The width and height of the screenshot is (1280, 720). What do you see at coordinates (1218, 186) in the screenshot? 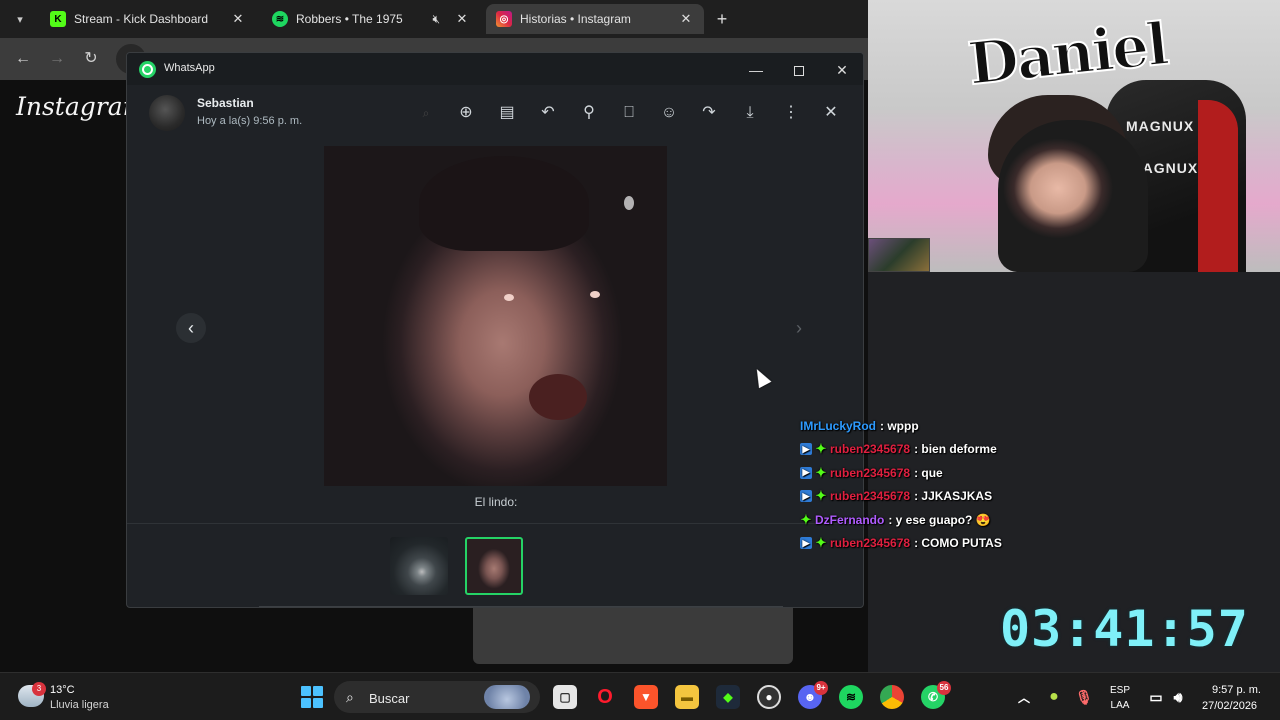
I see `chair-accent` at bounding box center [1218, 186].